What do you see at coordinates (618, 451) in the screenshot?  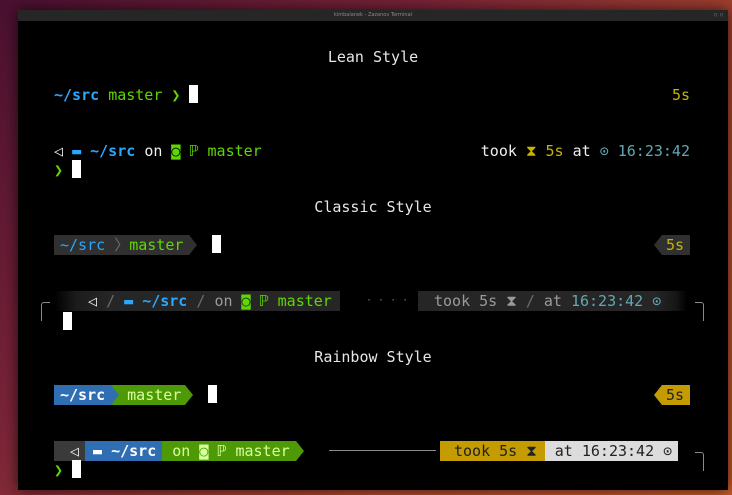 I see `rainbow-time: 16:23:42` at bounding box center [618, 451].